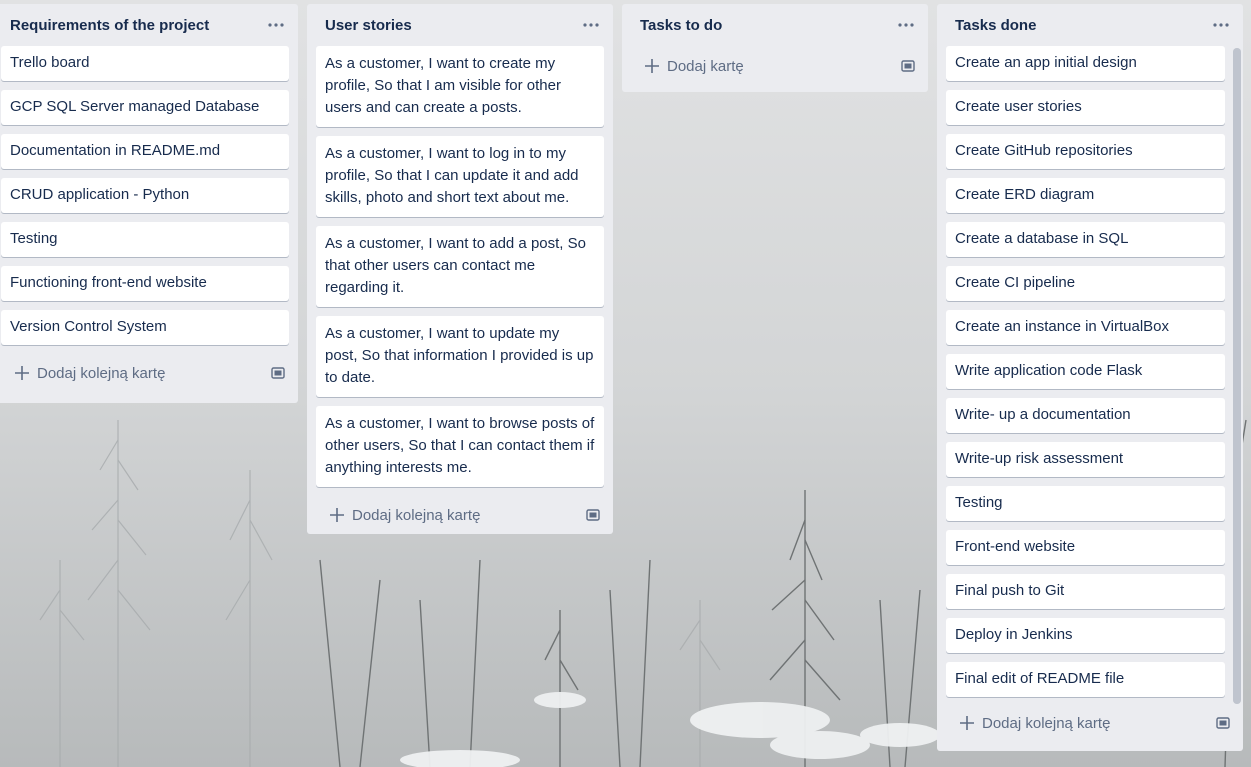  Describe the element at coordinates (1085, 239) in the screenshot. I see `card: Create a database in SQL` at that location.